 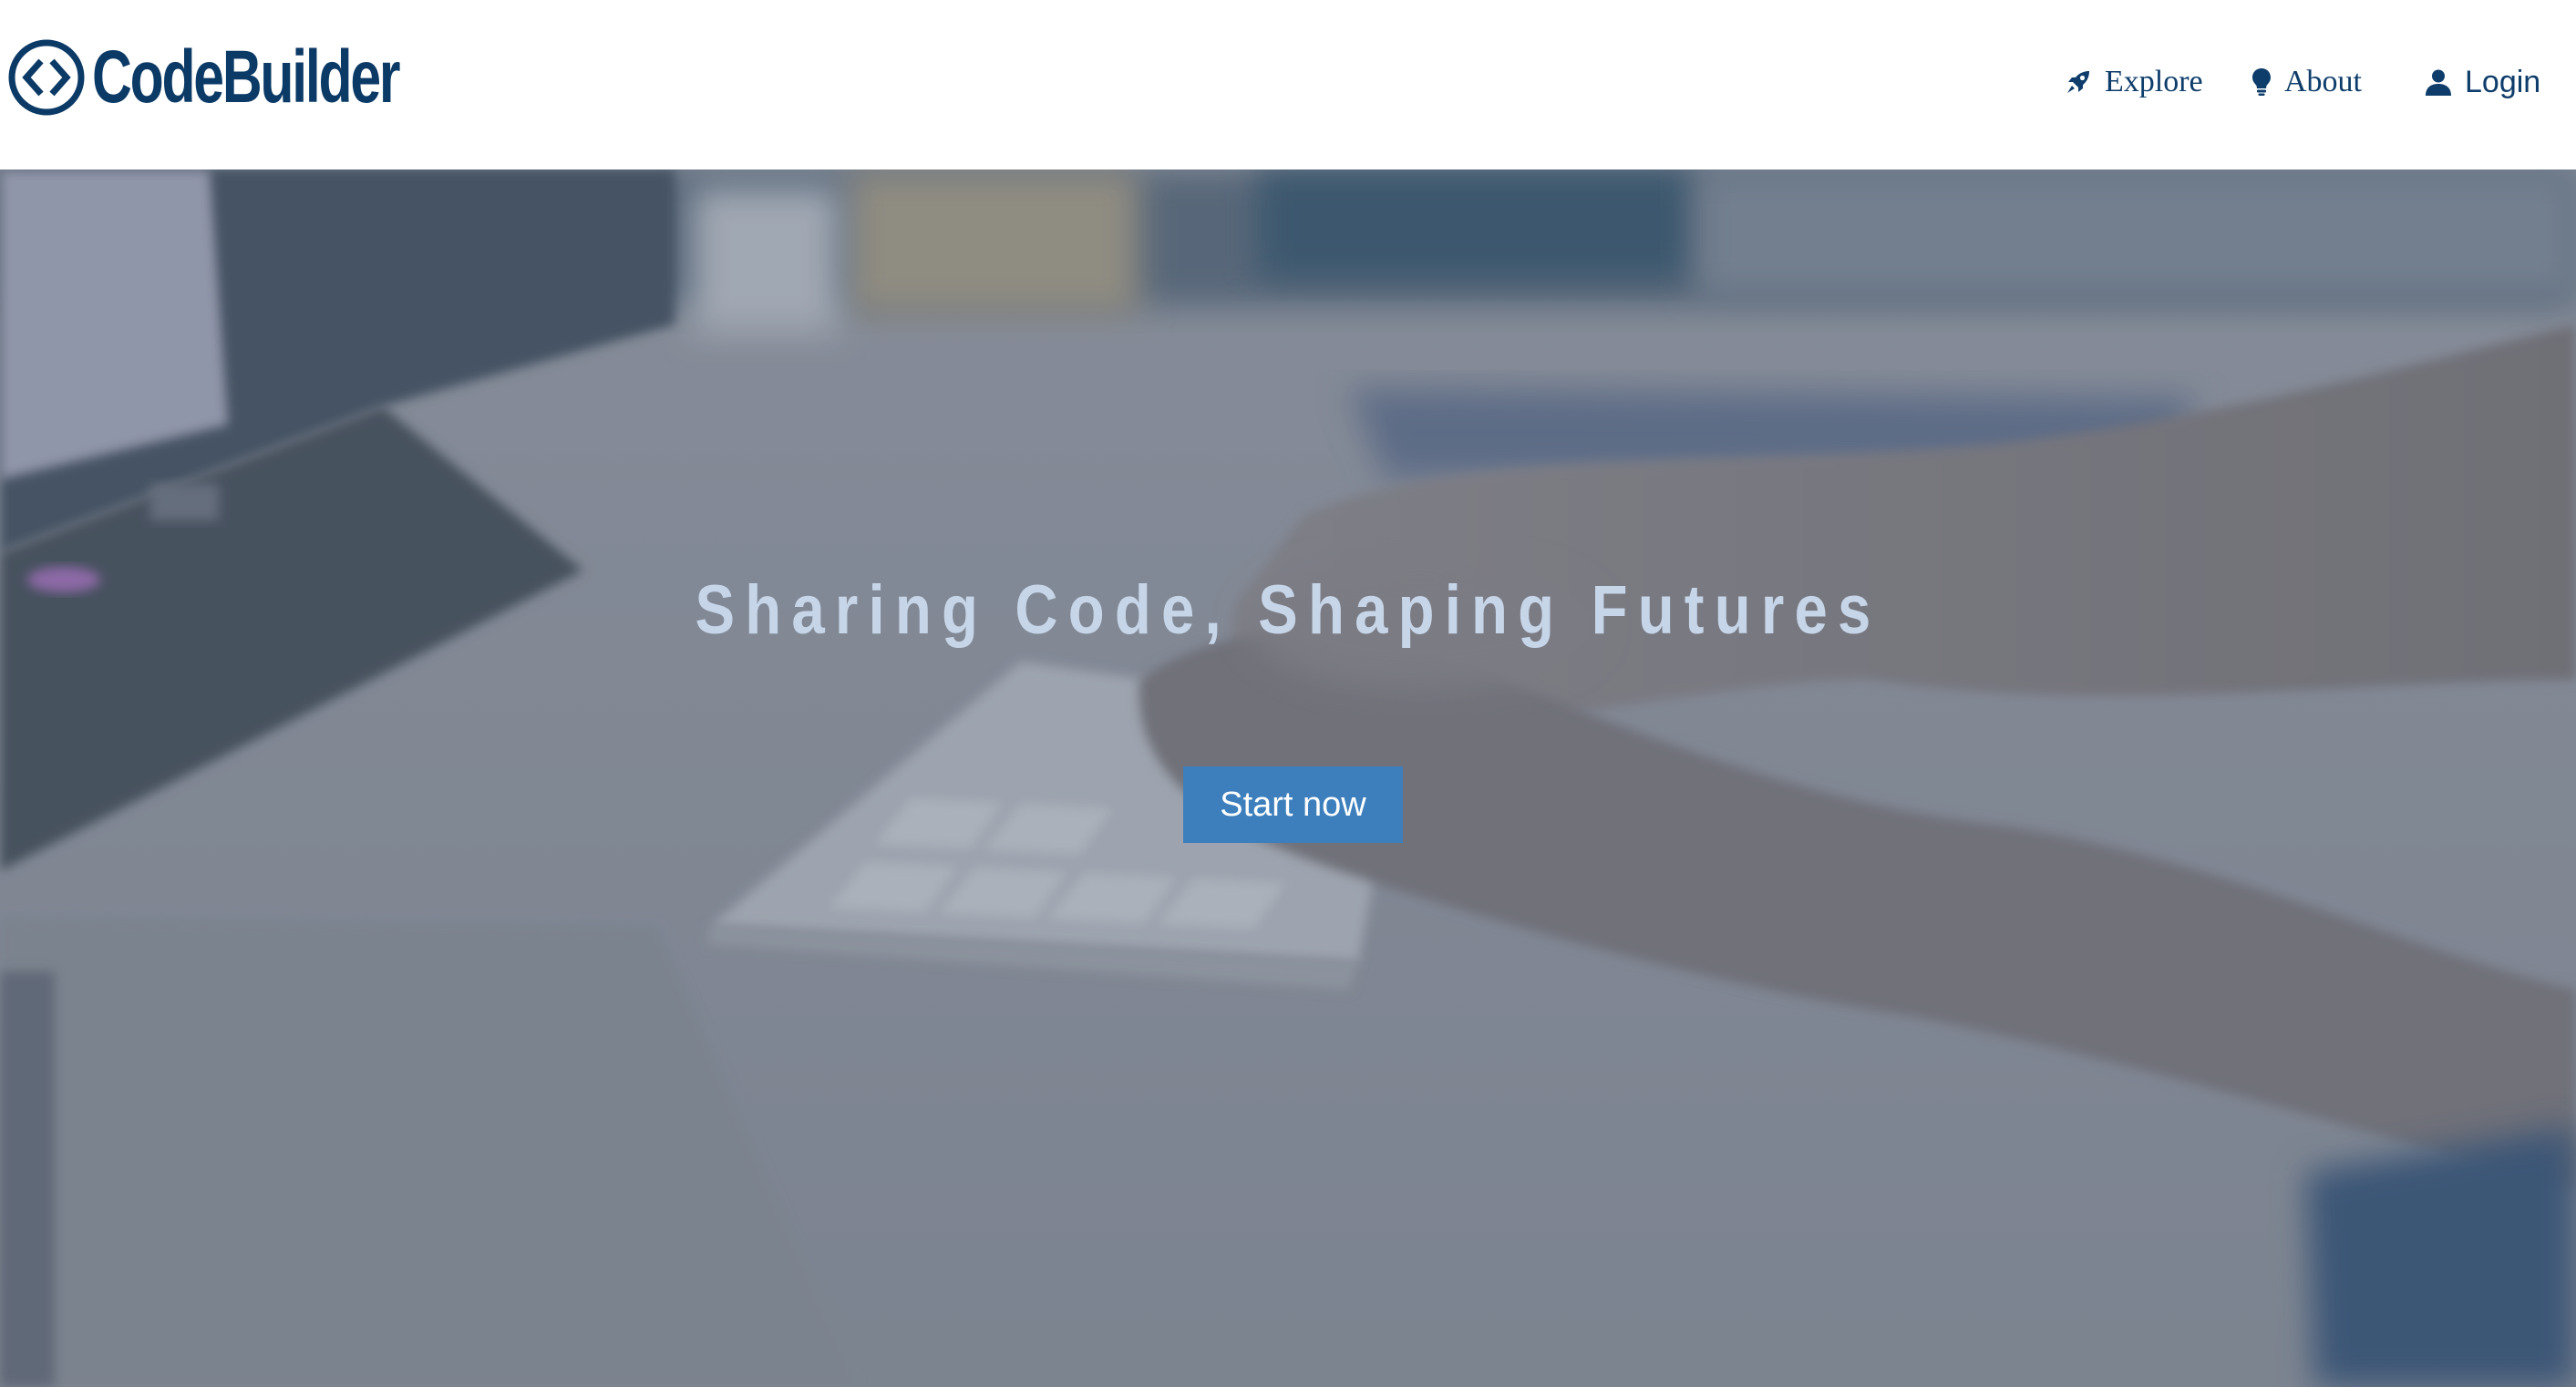 What do you see at coordinates (1288, 610) in the screenshot?
I see `hero-title: Sharing Code, Shaping Futures` at bounding box center [1288, 610].